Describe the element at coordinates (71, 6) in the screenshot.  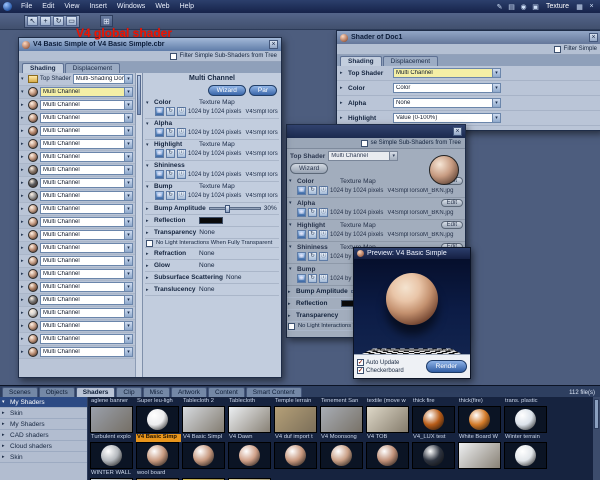
I see `menu-view: View` at that location.